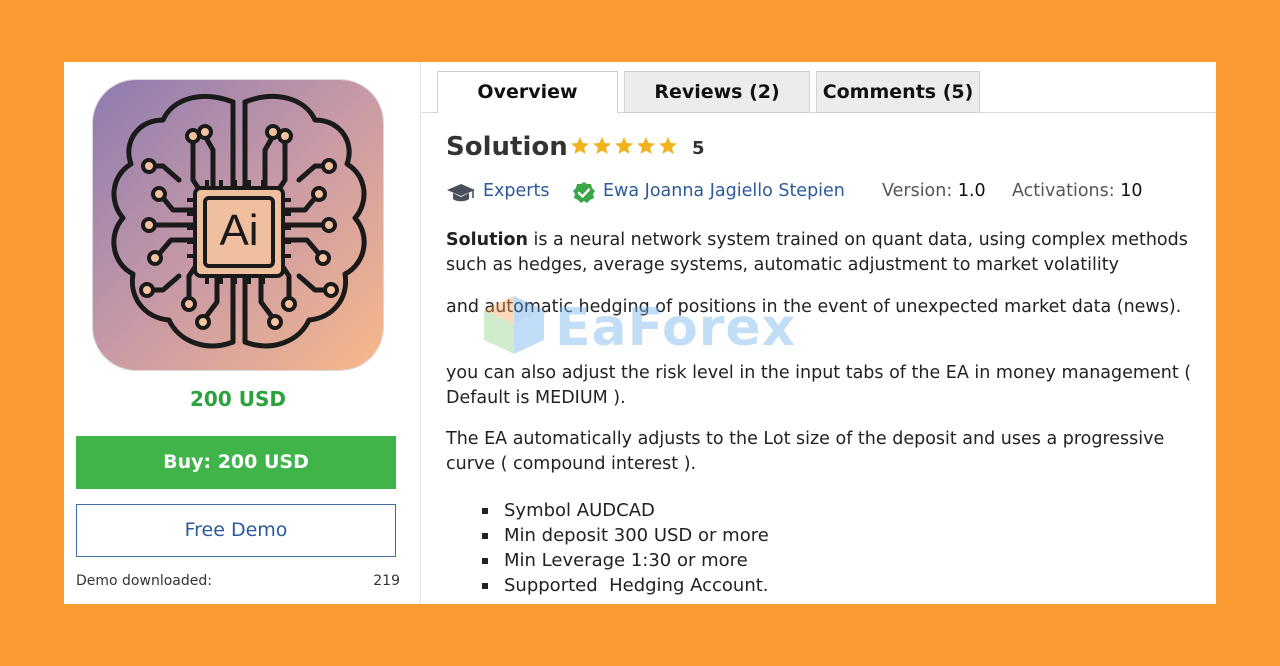 The image size is (1280, 666). I want to click on list-item: Symbol AUDCAD, so click(624, 510).